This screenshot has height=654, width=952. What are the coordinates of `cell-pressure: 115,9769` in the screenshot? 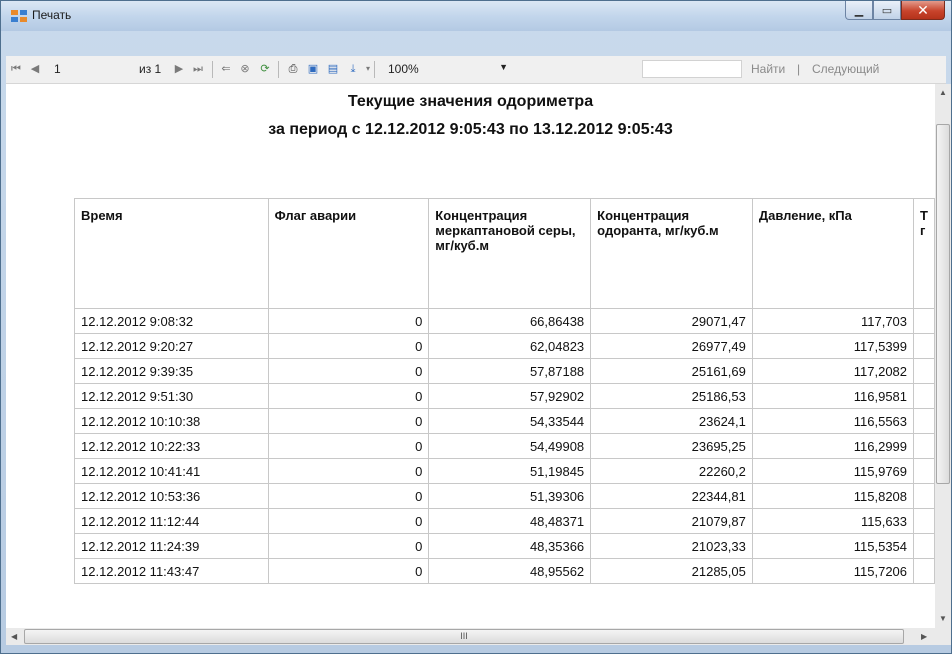 It's located at (833, 471).